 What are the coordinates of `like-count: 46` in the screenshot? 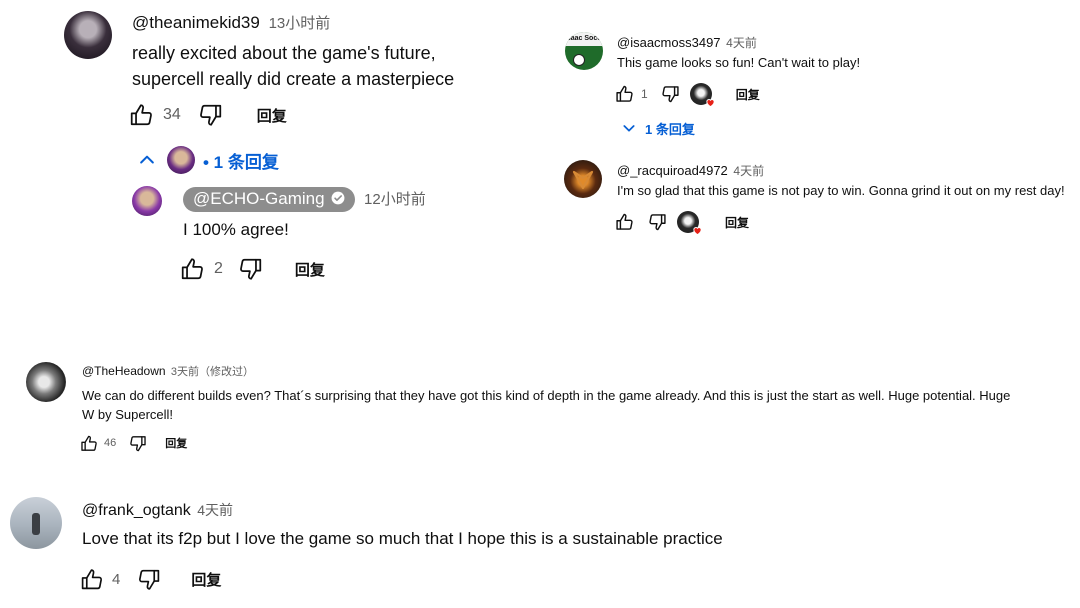 It's located at (110, 443).